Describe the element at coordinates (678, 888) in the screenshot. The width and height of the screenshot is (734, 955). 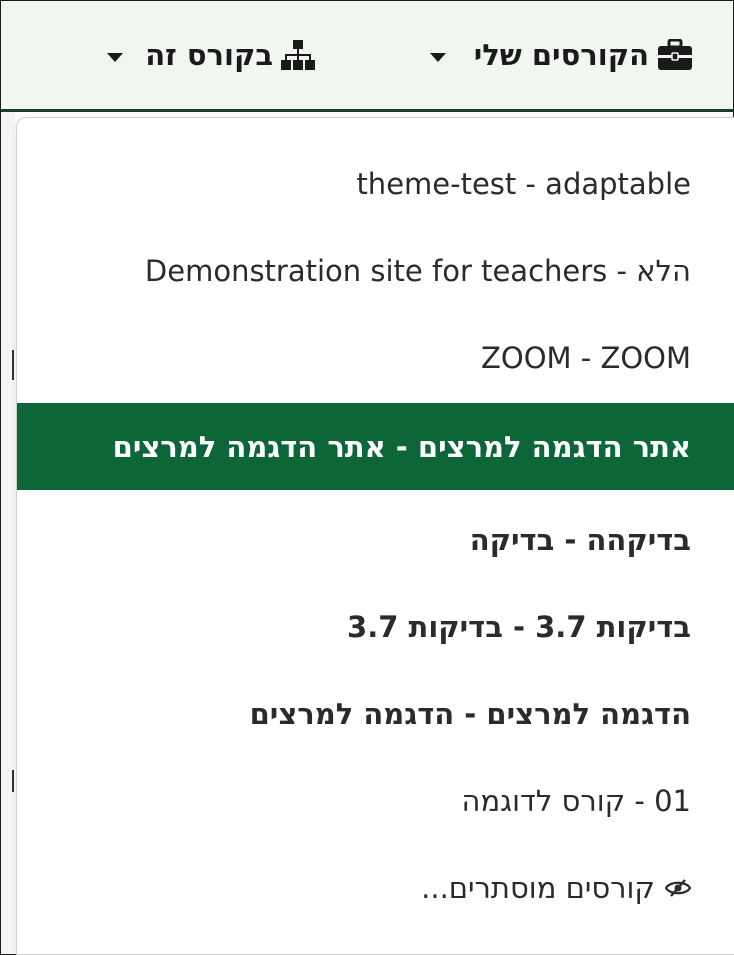
I see `eye-slash-icon` at that location.